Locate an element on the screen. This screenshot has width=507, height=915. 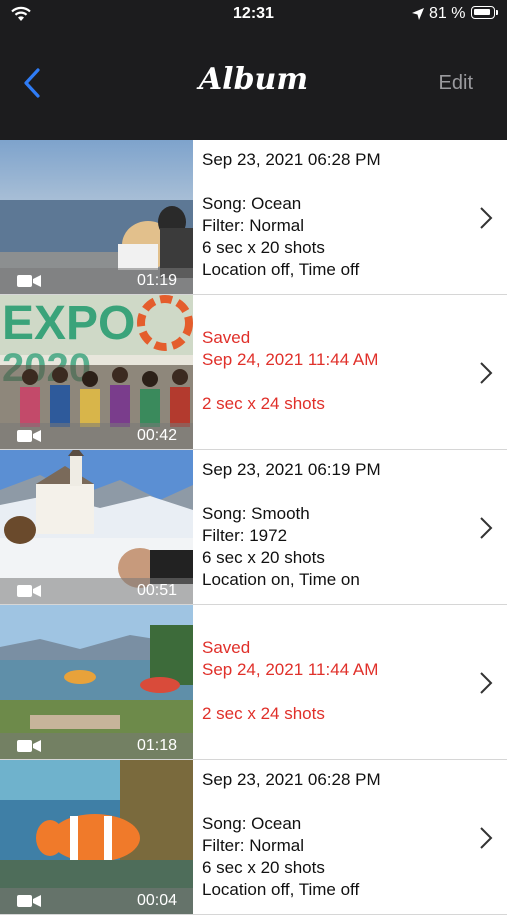
video-duration: 01:19 is located at coordinates (156, 280).